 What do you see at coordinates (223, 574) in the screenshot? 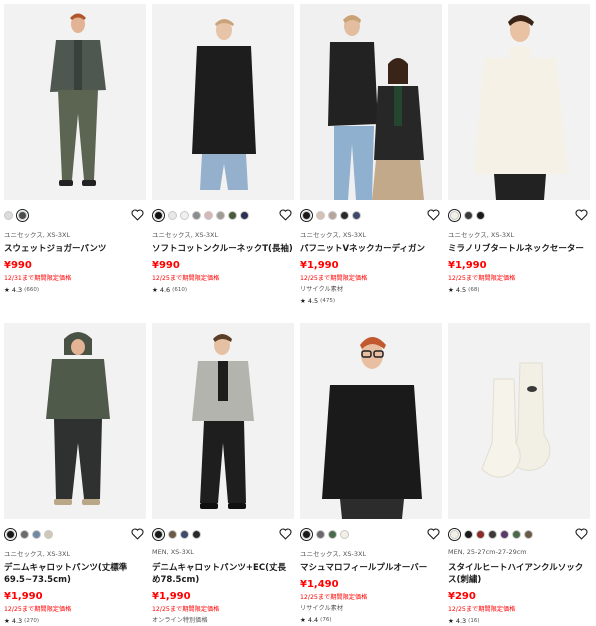
I see `product-name: デニムキャロットパンツ+EC(丈長め78.5cm)` at bounding box center [223, 574].